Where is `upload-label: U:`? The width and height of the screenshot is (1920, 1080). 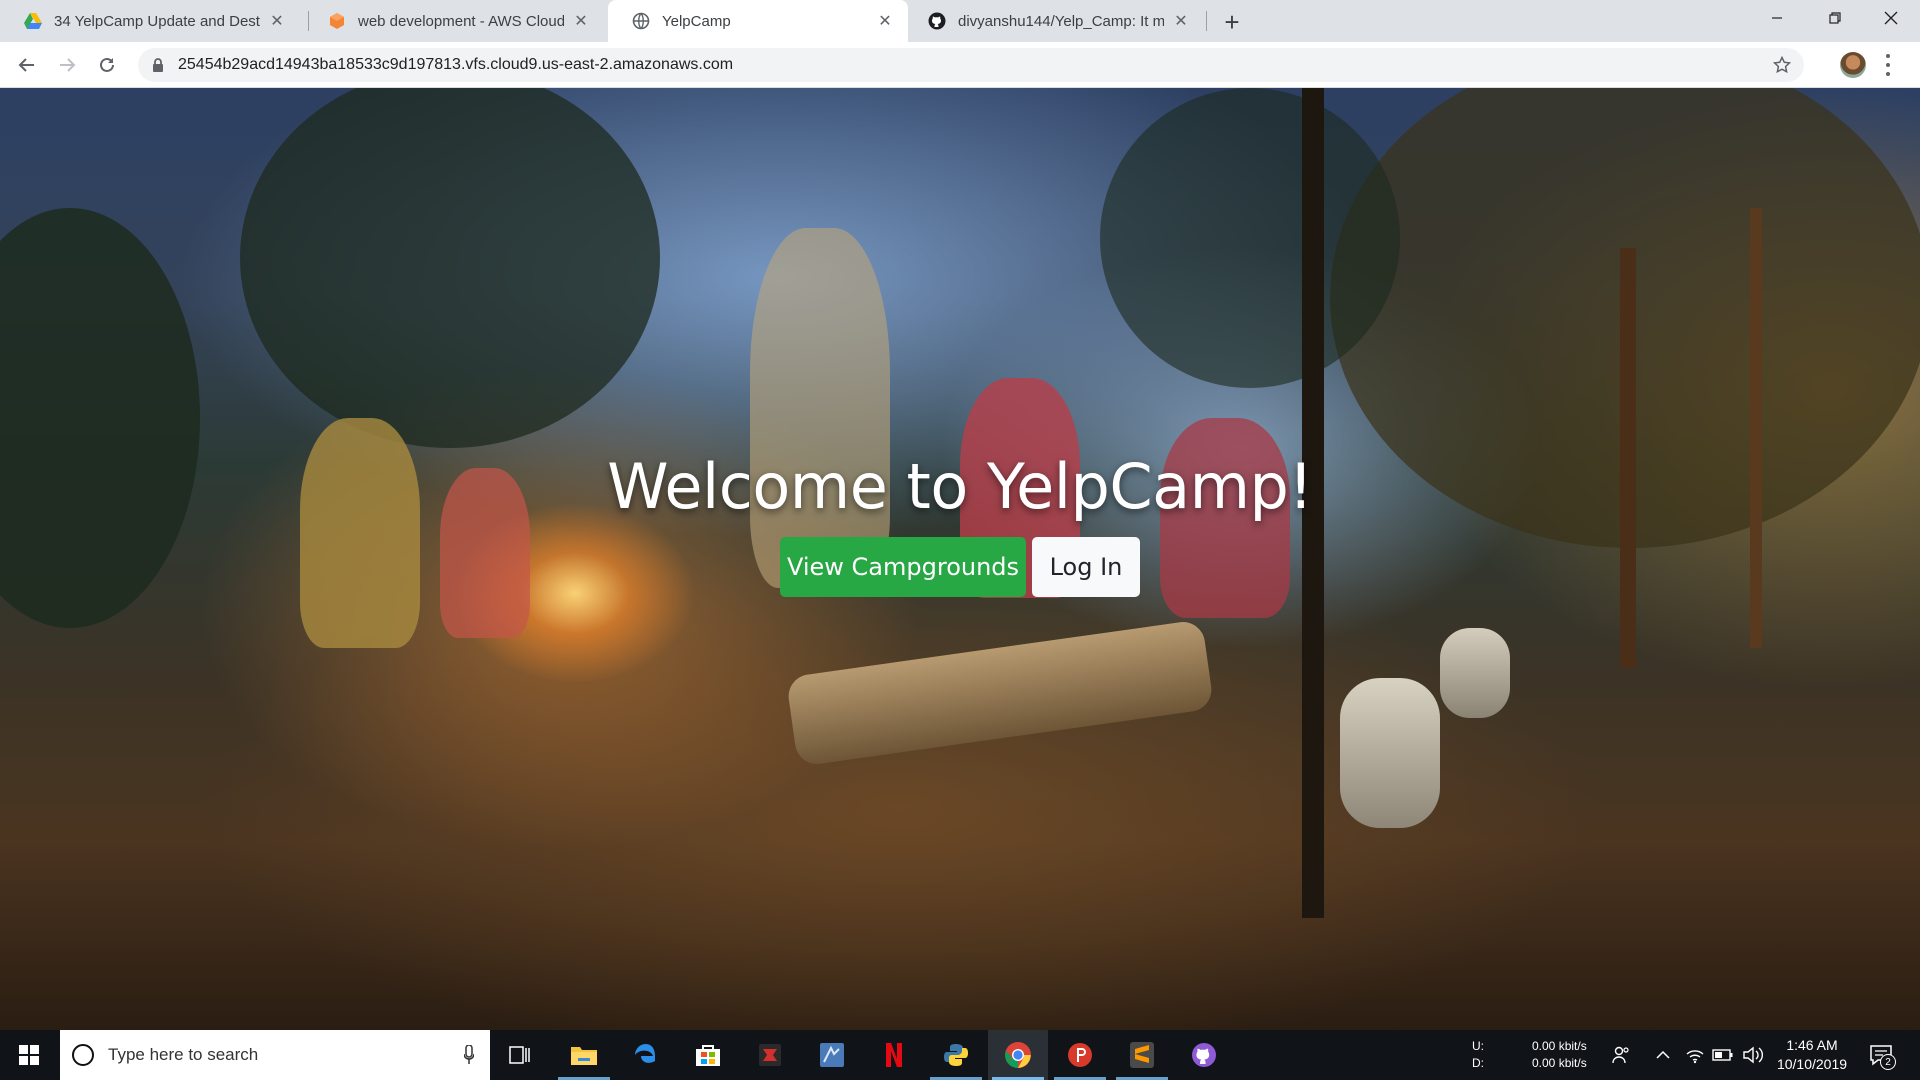
upload-label: U: is located at coordinates (1478, 1046).